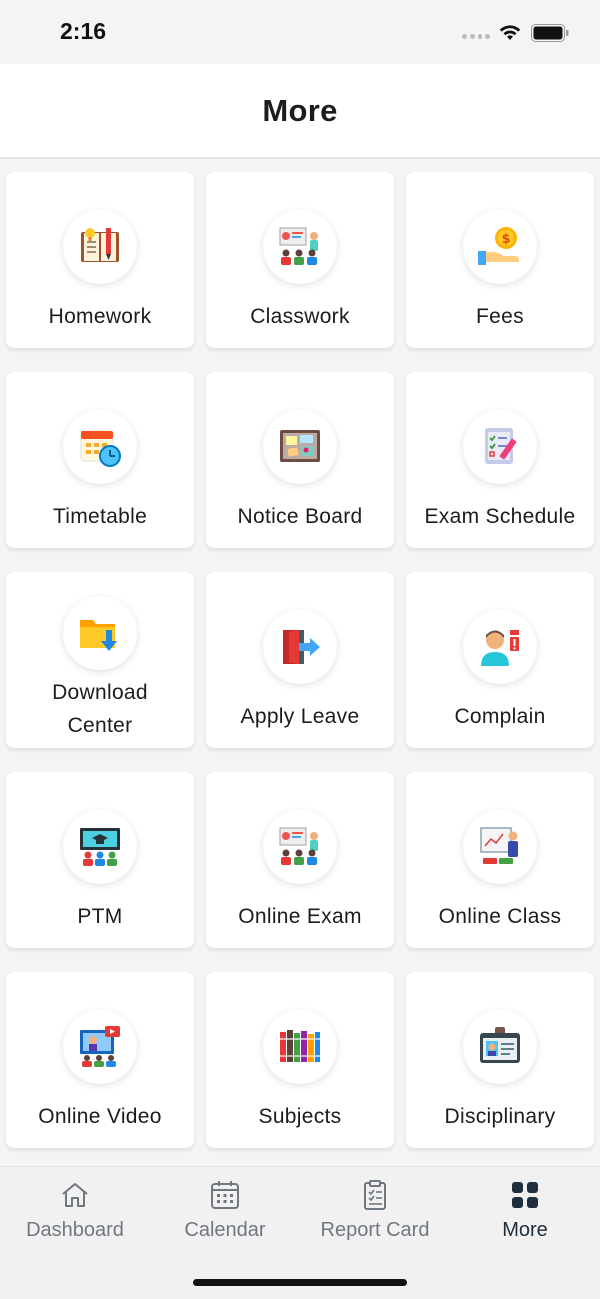 The width and height of the screenshot is (600, 1299). Describe the element at coordinates (100, 633) in the screenshot. I see `folder-download-icon` at that location.